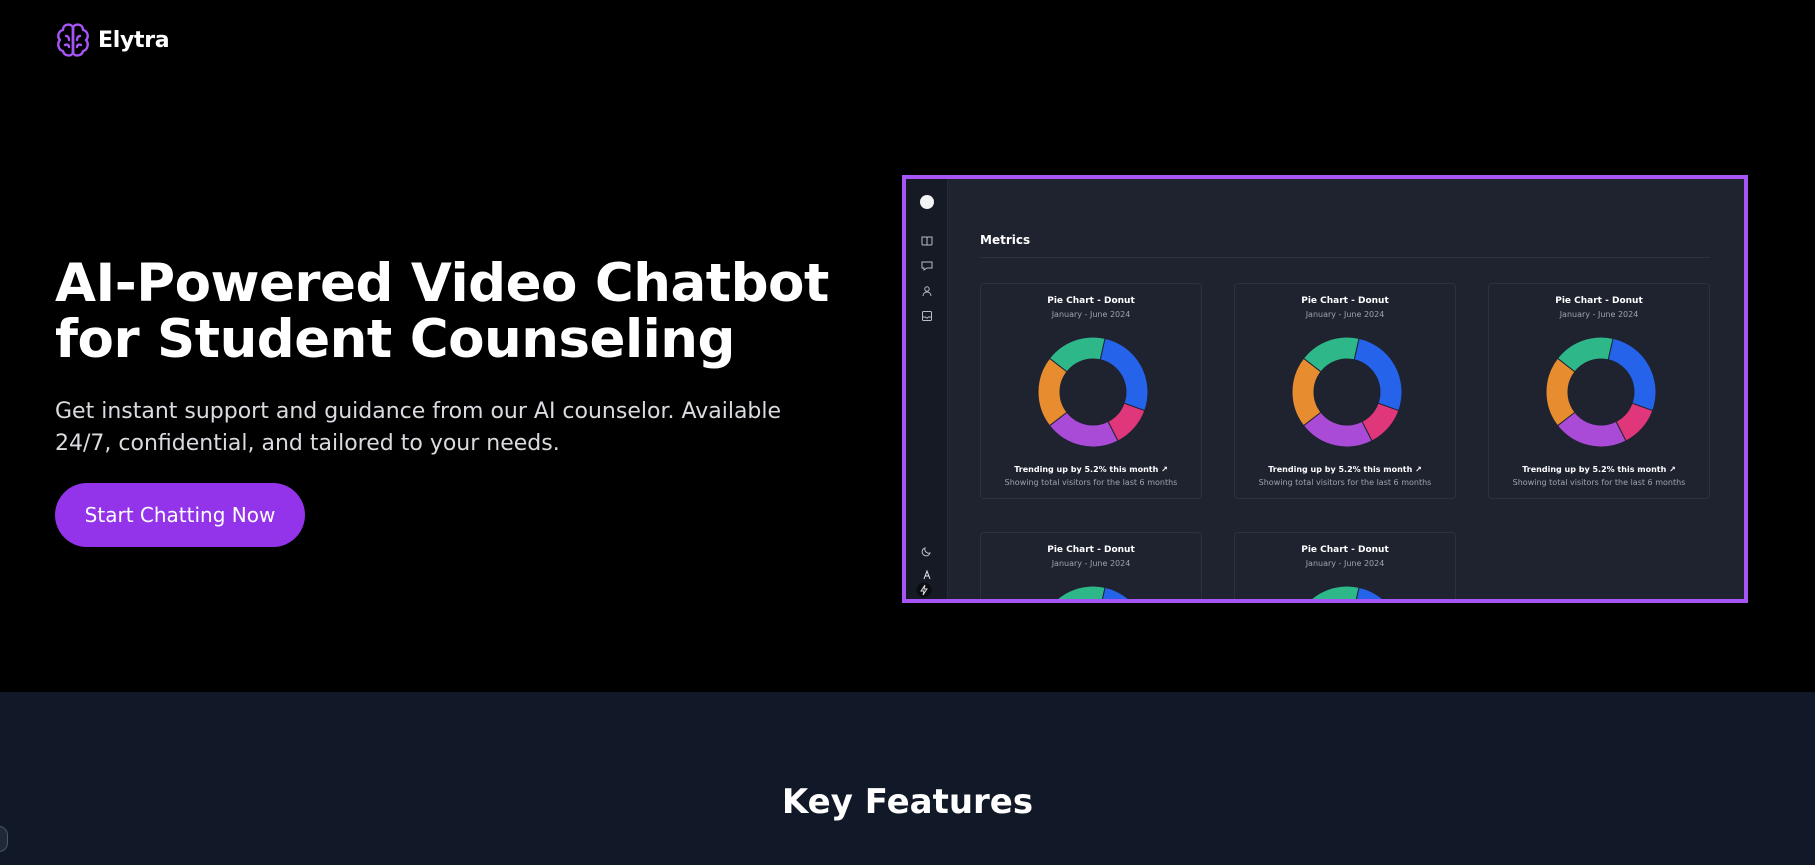  What do you see at coordinates (73, 40) in the screenshot?
I see `brain-logo-icon` at bounding box center [73, 40].